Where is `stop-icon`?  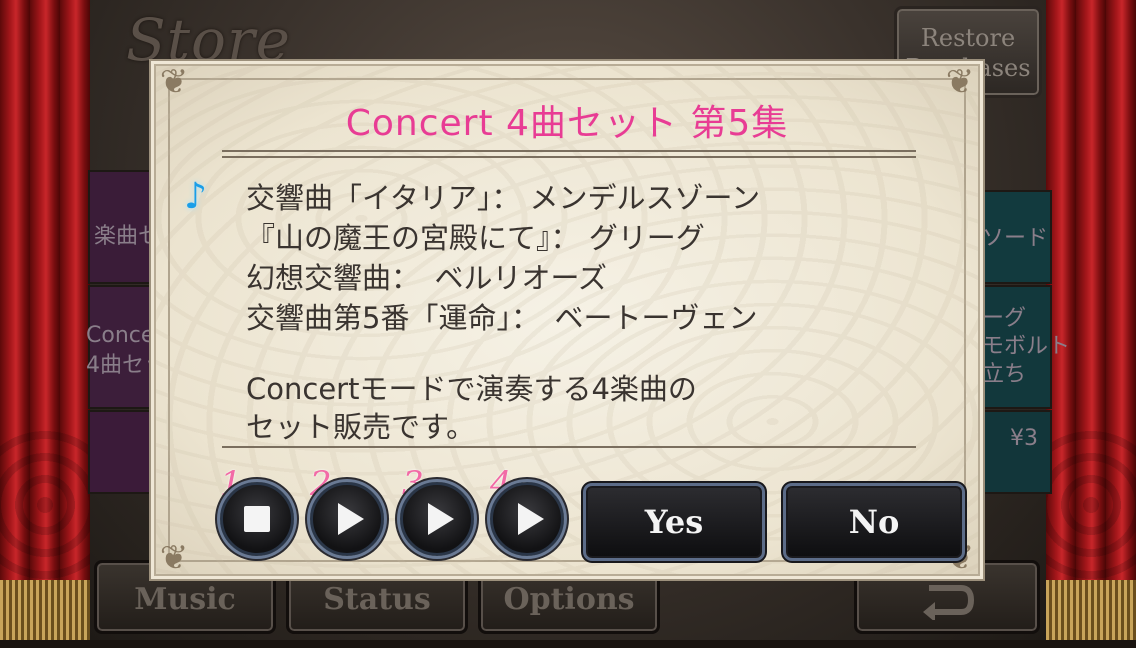 stop-icon is located at coordinates (257, 519).